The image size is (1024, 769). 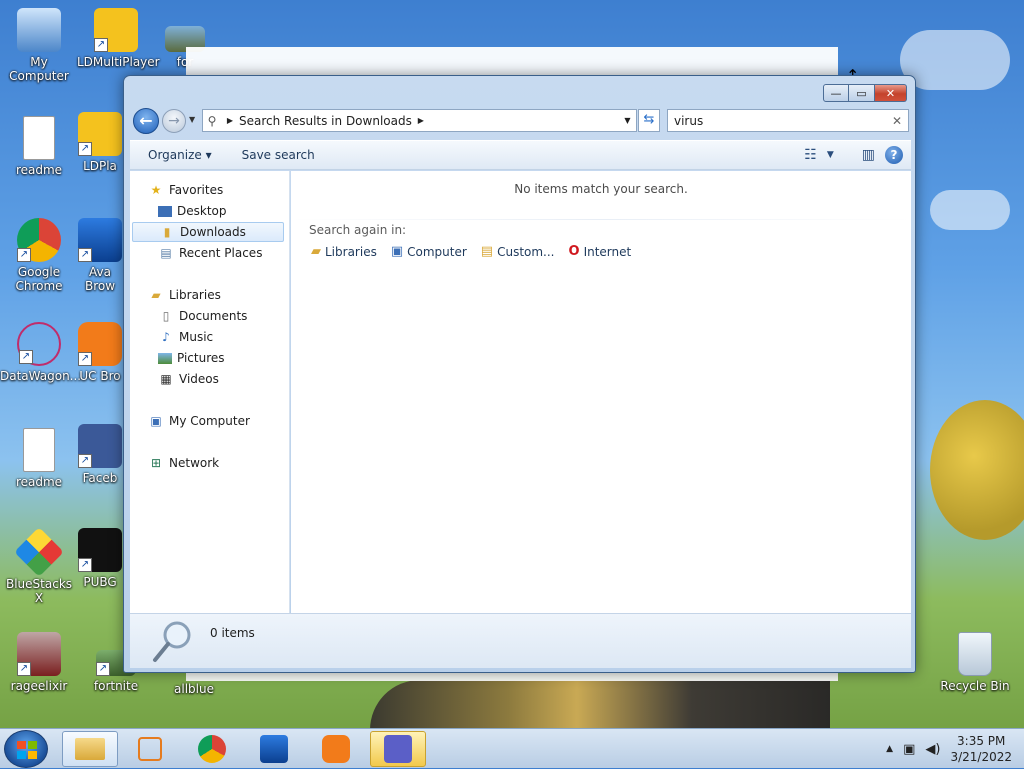 I want to click on search-box: virus ✕, so click(x=788, y=120).